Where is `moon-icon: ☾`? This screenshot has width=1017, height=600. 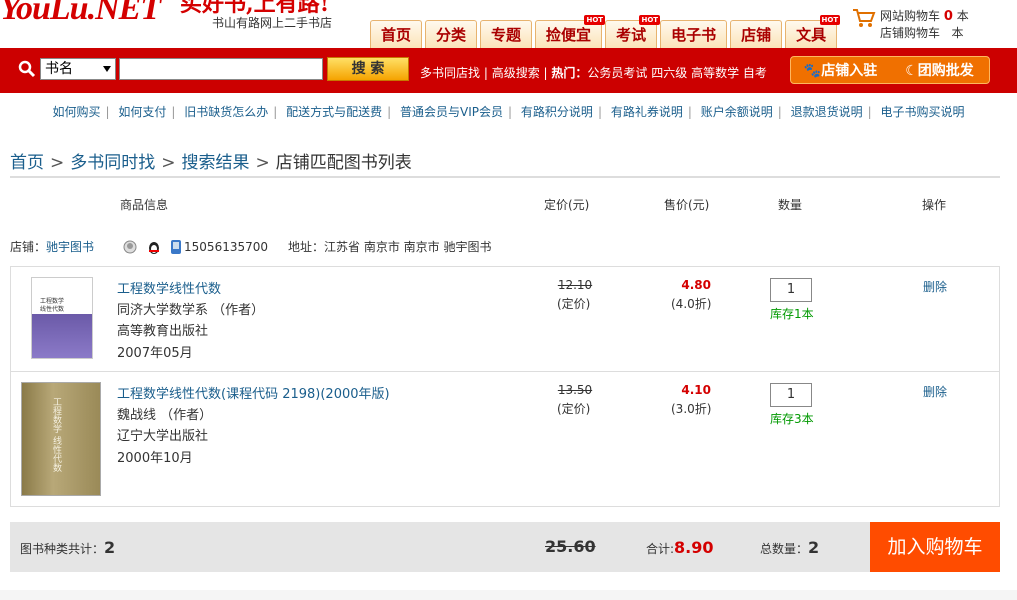 moon-icon: ☾ is located at coordinates (911, 71).